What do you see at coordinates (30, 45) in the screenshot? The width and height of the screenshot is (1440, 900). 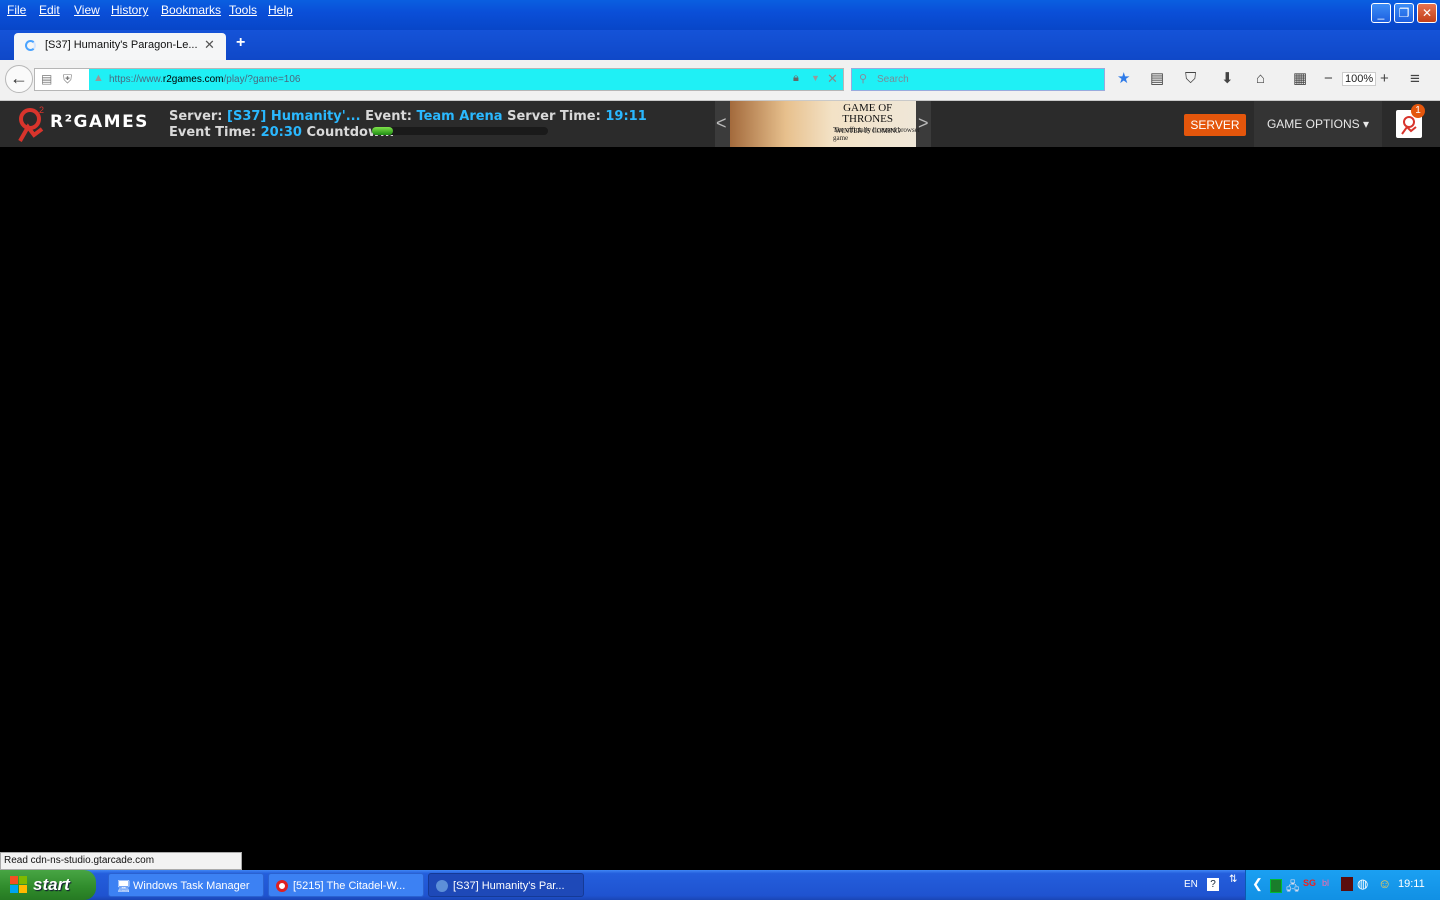 I see `loading-spinner-icon` at bounding box center [30, 45].